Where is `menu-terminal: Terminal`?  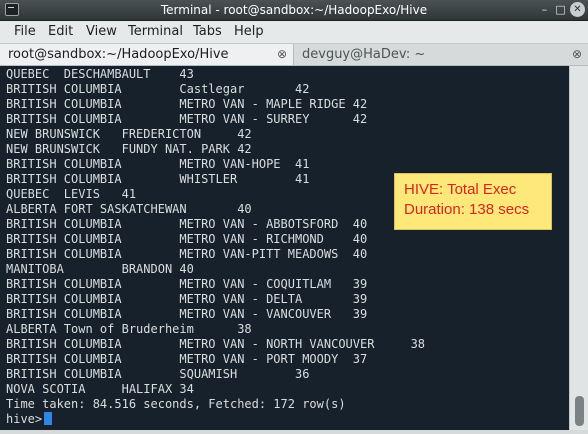 menu-terminal: Terminal is located at coordinates (155, 32).